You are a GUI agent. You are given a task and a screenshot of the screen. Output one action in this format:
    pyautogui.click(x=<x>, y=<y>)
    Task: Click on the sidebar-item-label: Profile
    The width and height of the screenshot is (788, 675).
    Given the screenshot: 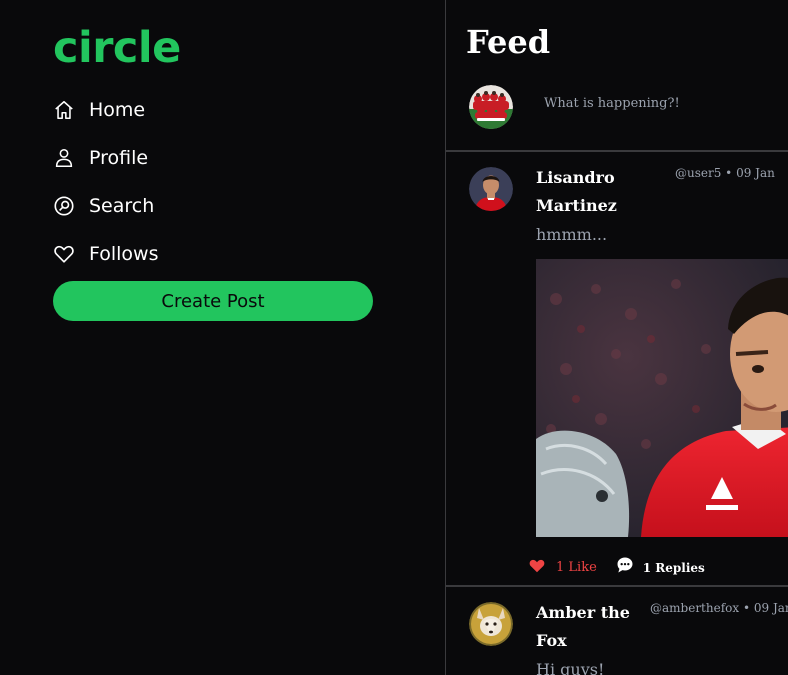 What is the action you would take?
    pyautogui.click(x=119, y=158)
    